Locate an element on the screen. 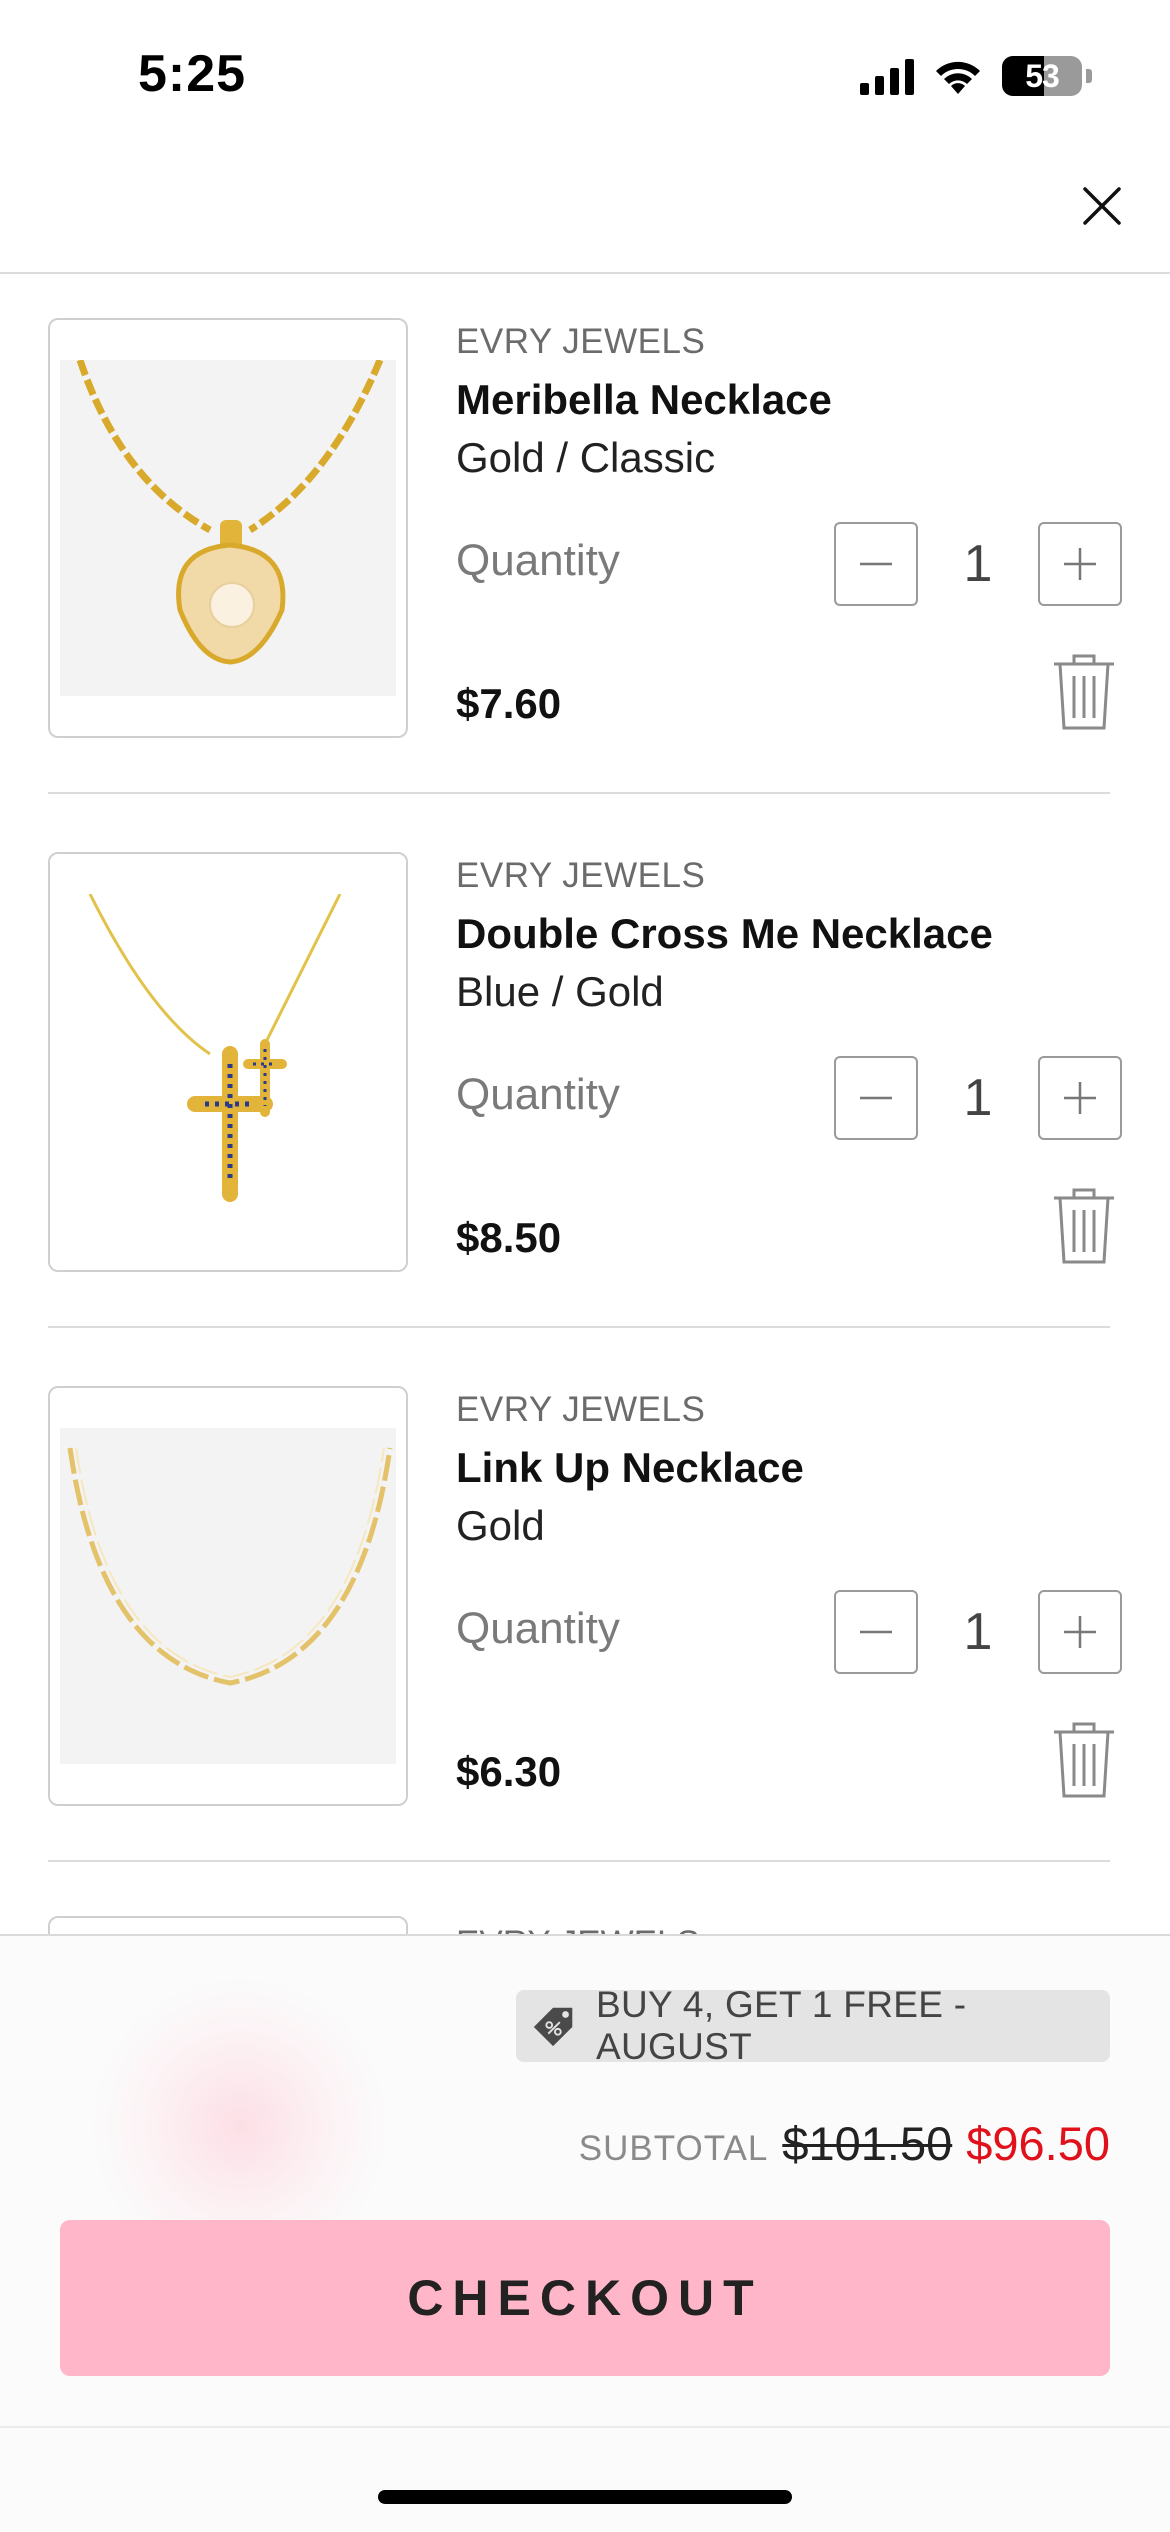 This screenshot has width=1170, height=2532. status-icons: 53 is located at coordinates (976, 76).